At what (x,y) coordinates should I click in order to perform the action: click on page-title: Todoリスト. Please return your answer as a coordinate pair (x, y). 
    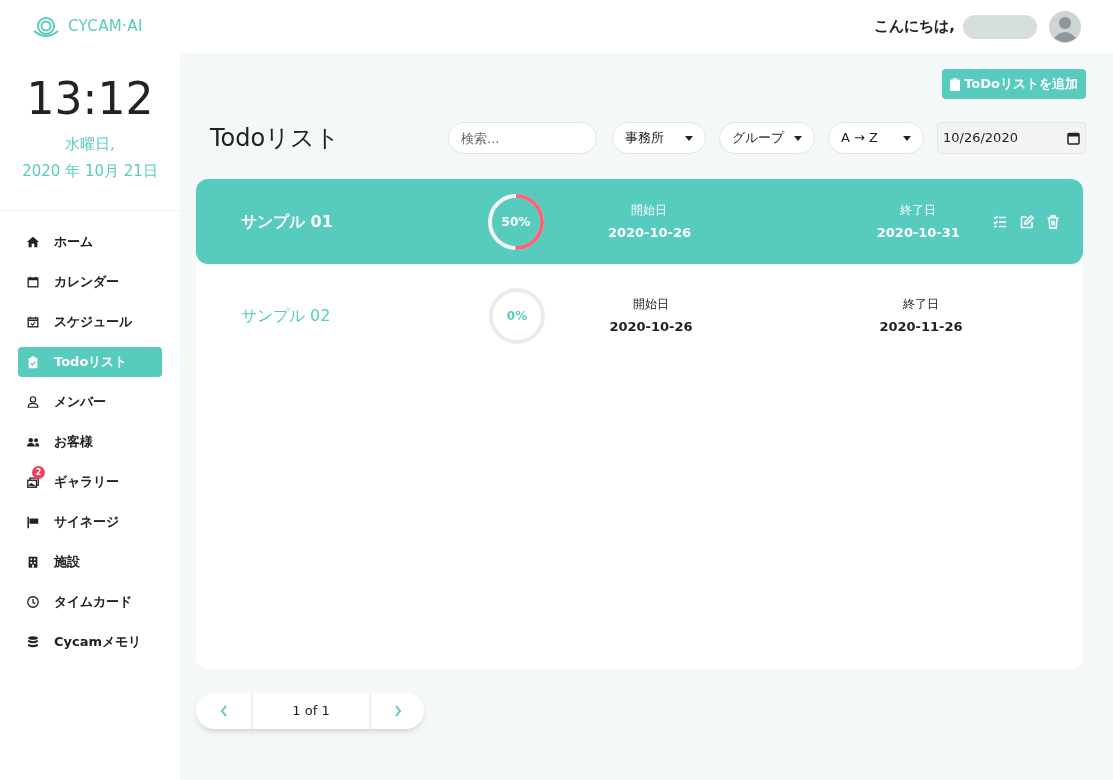
    Looking at the image, I should click on (275, 138).